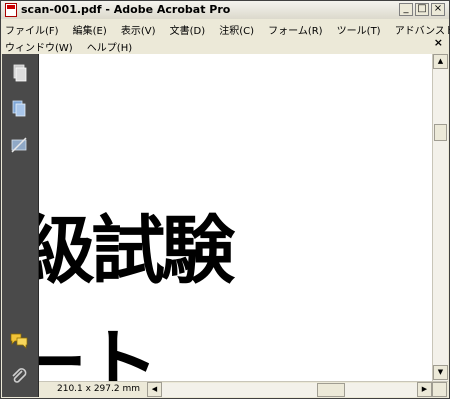 This screenshot has height=399, width=450. Describe the element at coordinates (440, 372) in the screenshot. I see `scroll-down-button: ▼` at that location.